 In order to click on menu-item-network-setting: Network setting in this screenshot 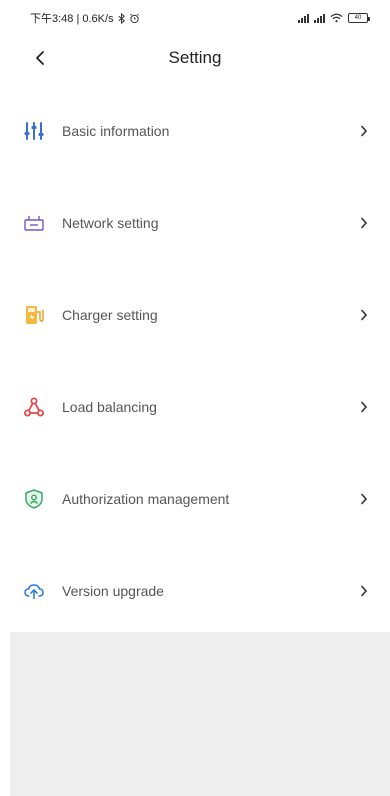, I will do `click(195, 223)`.